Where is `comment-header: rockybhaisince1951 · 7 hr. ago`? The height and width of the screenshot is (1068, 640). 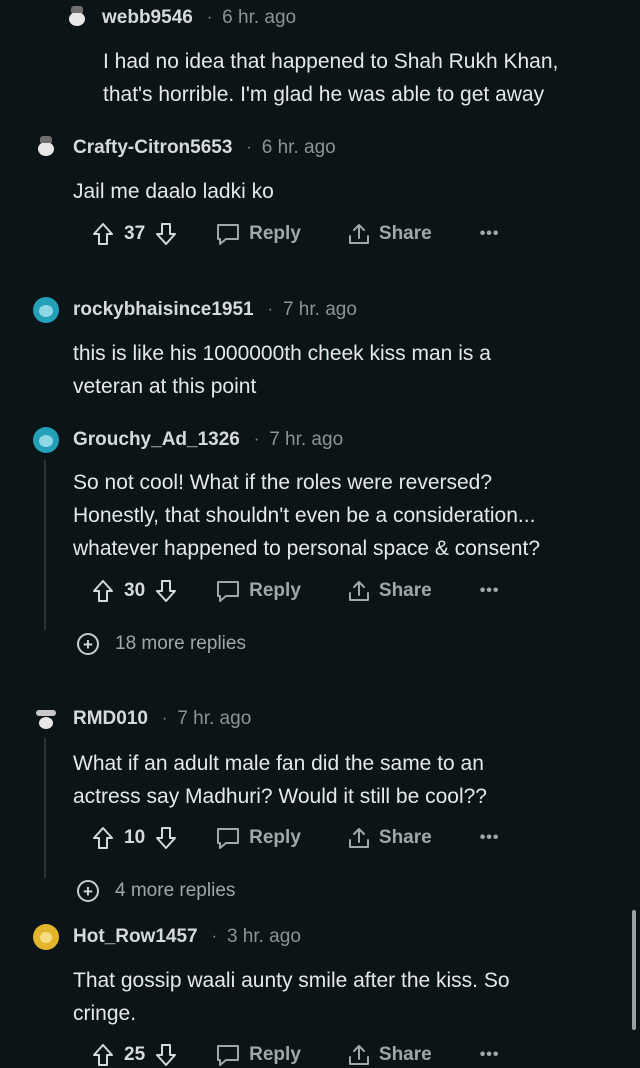 comment-header: rockybhaisince1951 · 7 hr. ago is located at coordinates (195, 310).